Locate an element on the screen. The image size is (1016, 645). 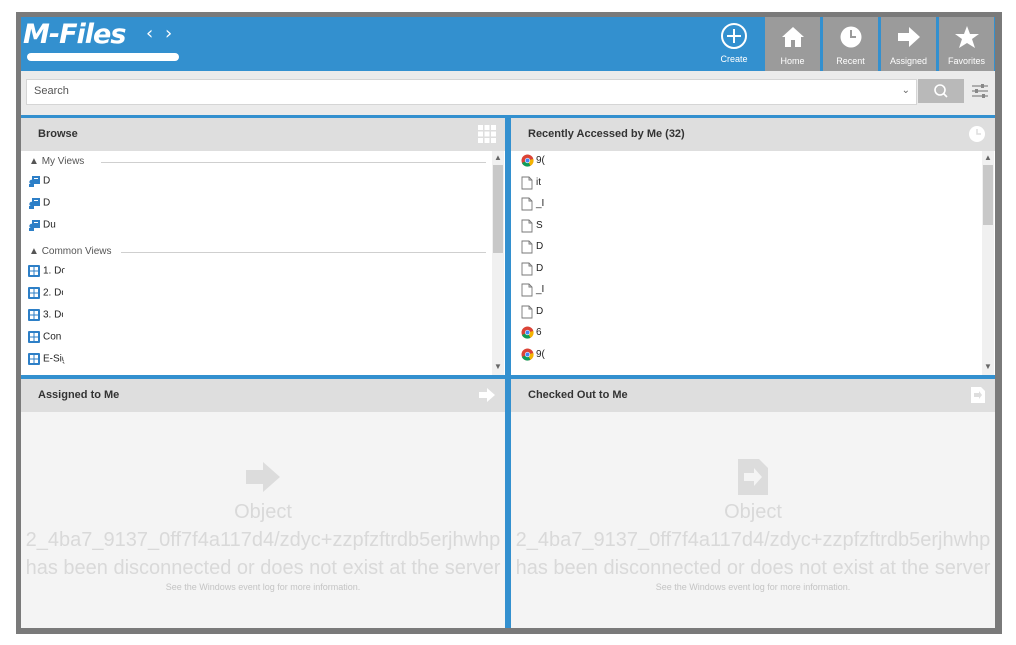
list-item: E-Sig is located at coordinates (47, 361).